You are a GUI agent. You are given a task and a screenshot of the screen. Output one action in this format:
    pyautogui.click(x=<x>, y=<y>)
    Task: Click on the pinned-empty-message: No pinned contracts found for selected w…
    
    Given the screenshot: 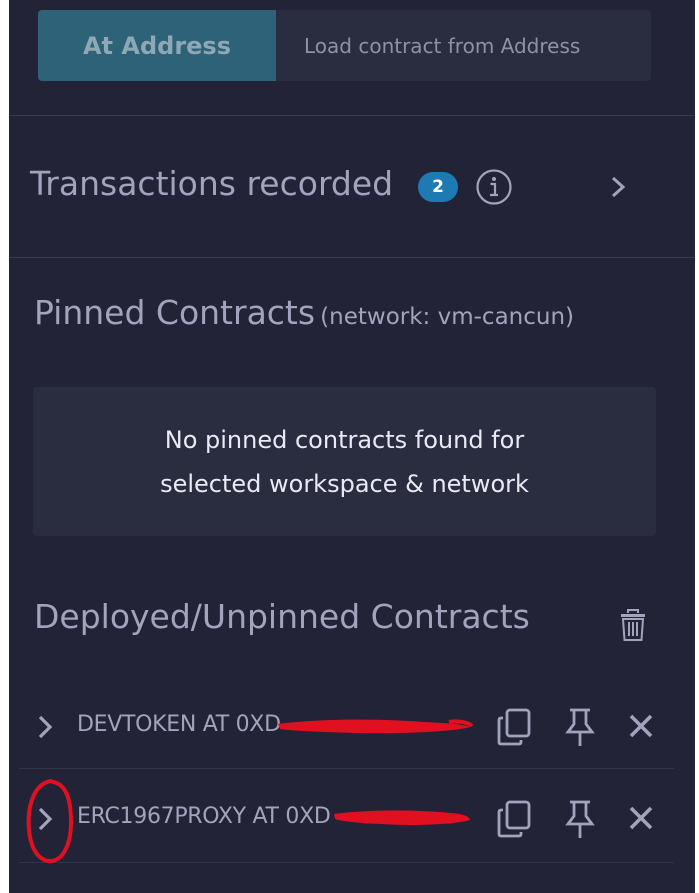 What is the action you would take?
    pyautogui.click(x=344, y=461)
    